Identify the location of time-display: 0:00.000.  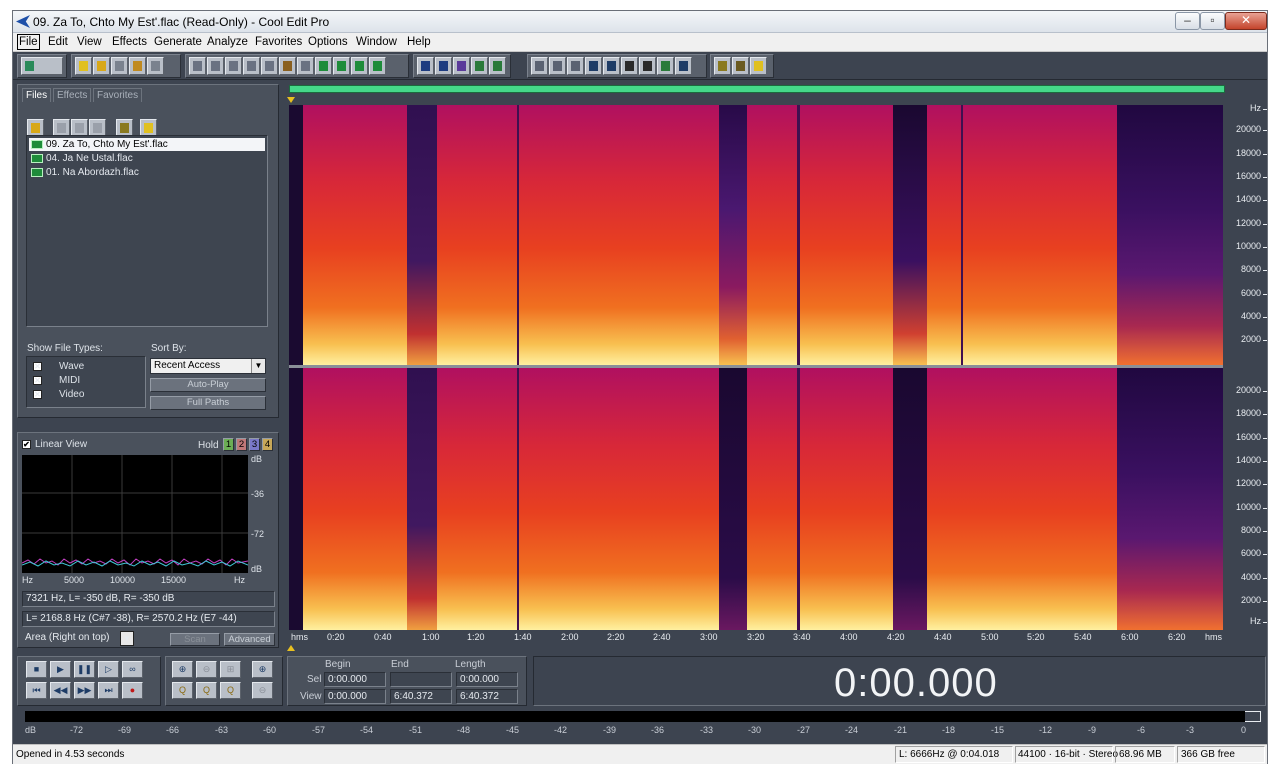
(899, 681).